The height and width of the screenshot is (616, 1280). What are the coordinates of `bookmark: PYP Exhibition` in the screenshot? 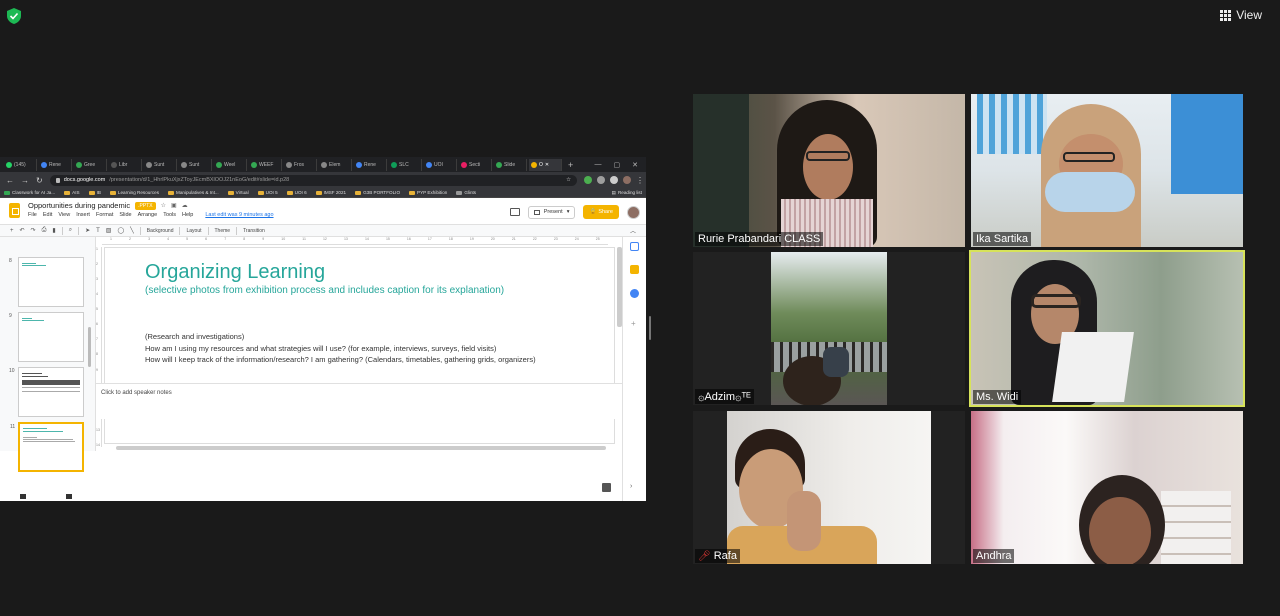 It's located at (428, 192).